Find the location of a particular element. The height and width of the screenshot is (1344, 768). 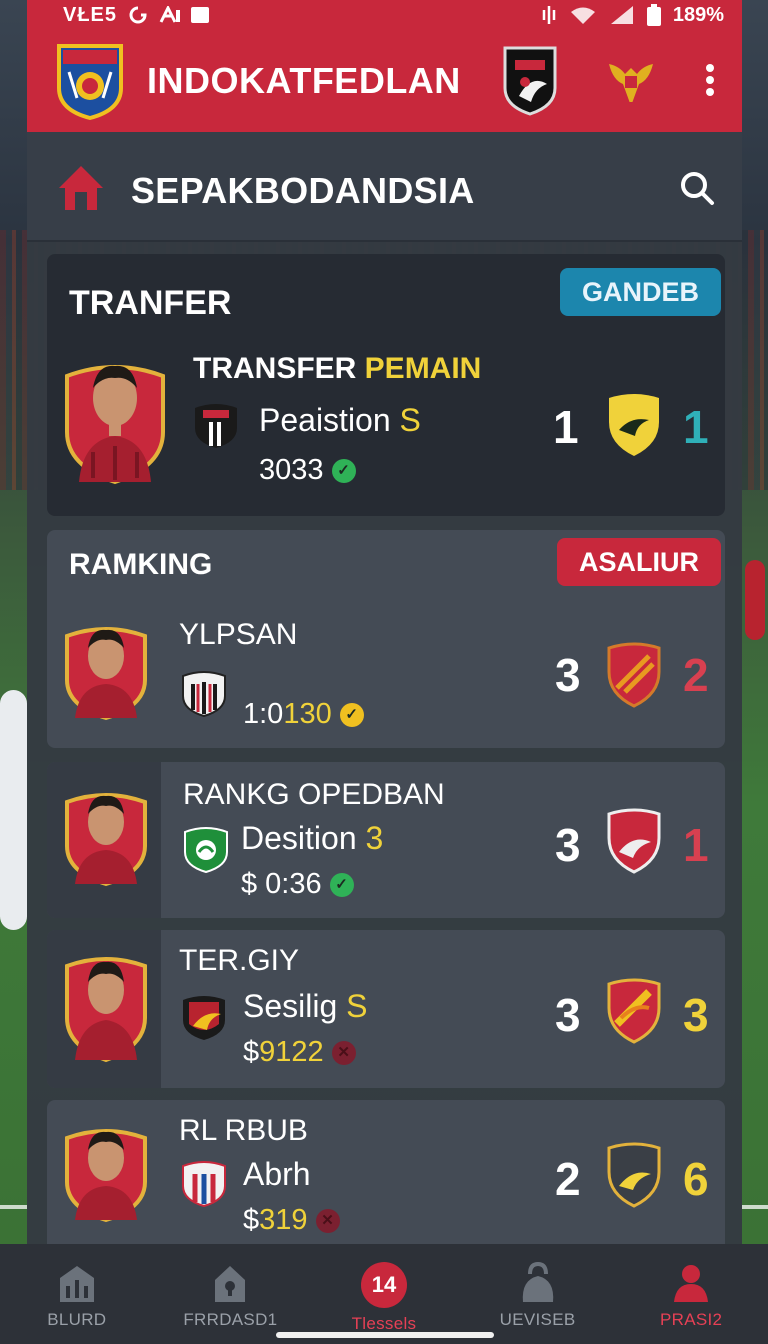

cell-signal-icon is located at coordinates (621, 15).